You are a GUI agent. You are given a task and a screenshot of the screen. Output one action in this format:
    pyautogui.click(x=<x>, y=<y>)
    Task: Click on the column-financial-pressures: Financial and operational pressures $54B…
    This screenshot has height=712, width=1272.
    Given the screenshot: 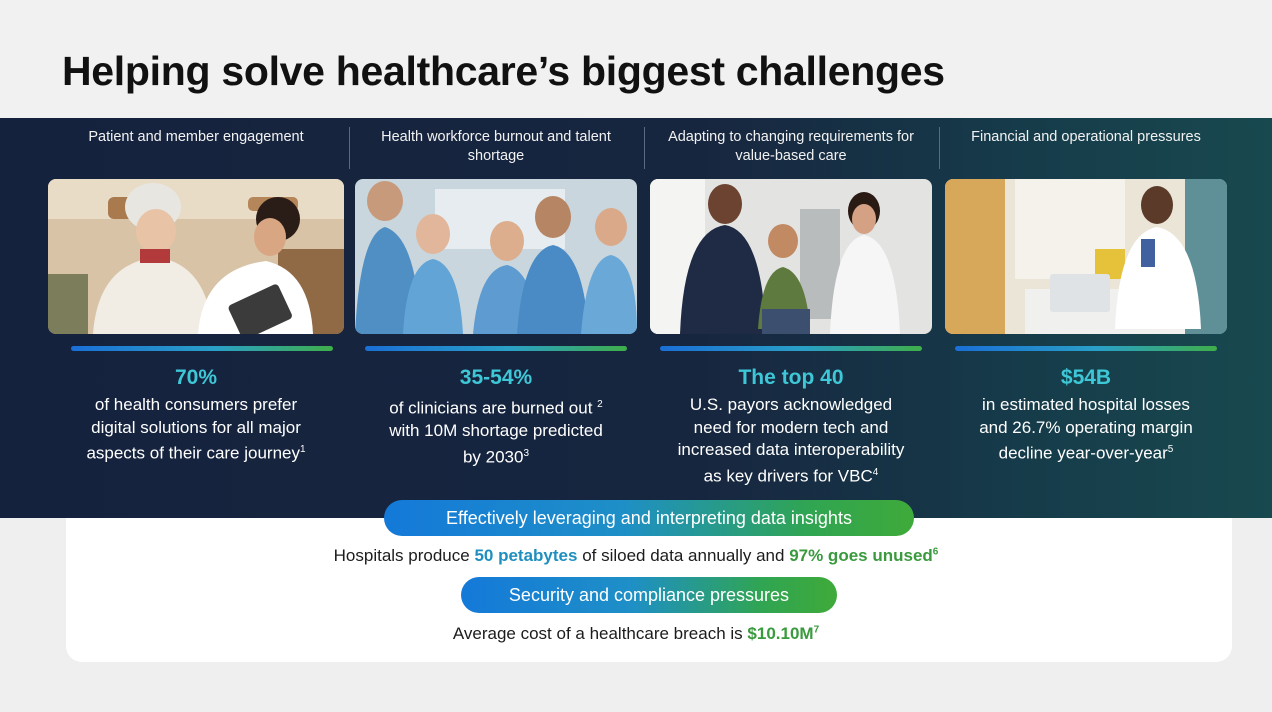 What is the action you would take?
    pyautogui.click(x=1086, y=318)
    